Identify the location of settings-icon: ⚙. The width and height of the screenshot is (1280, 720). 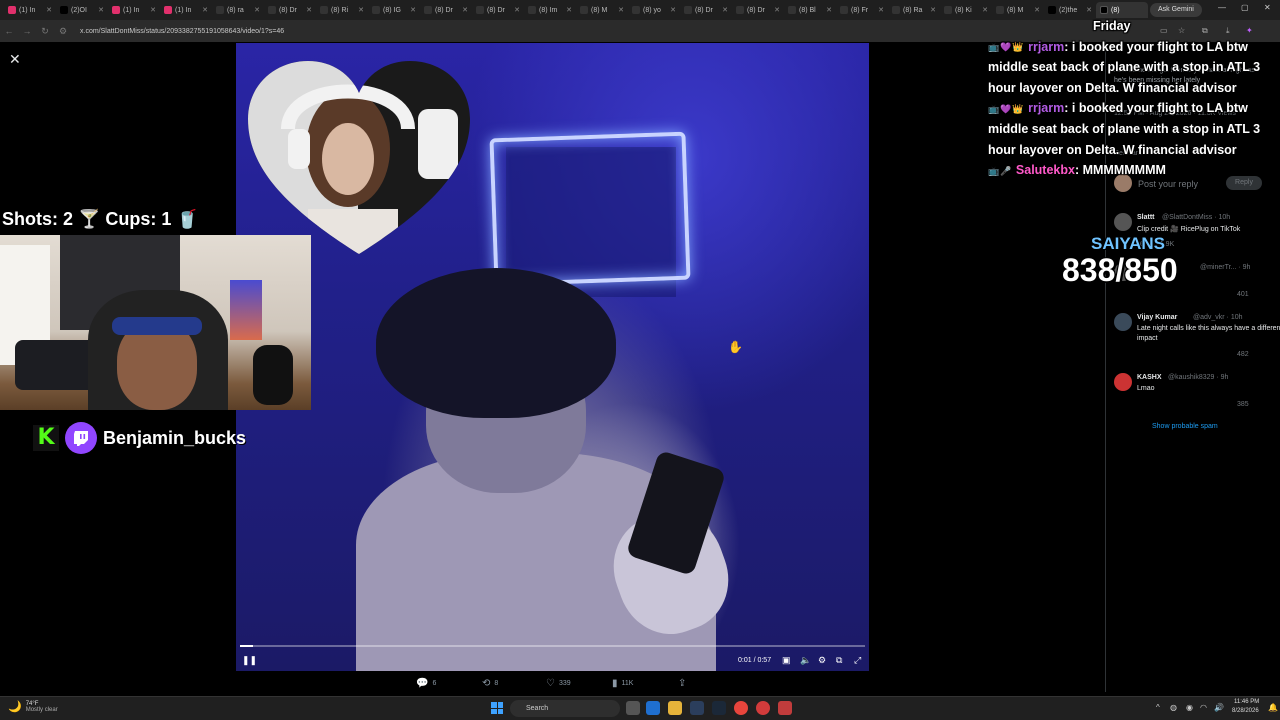
(822, 660).